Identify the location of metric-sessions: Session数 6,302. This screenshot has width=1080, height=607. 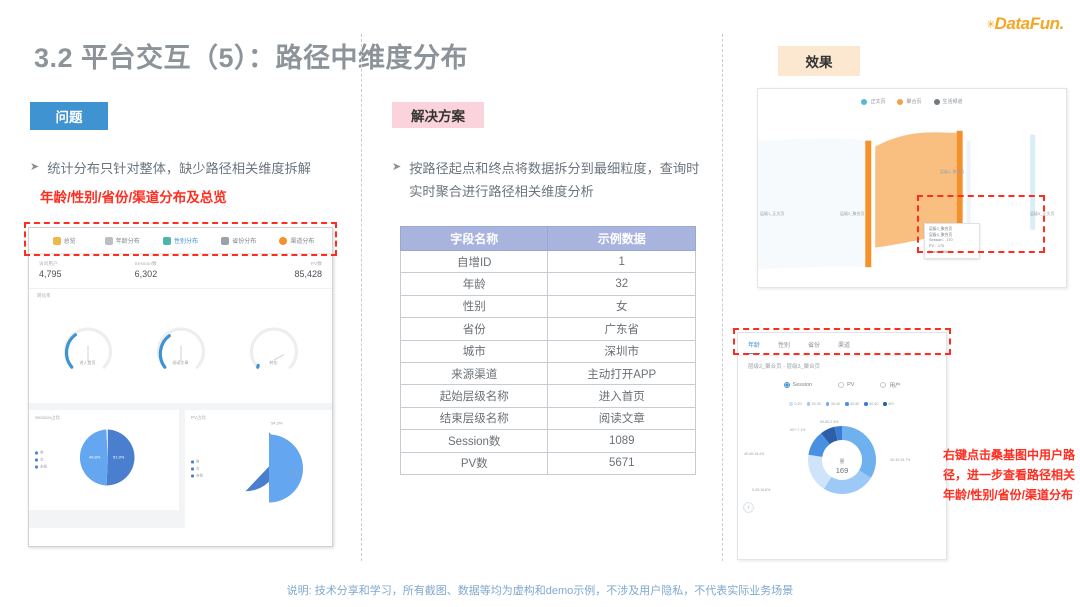
(181, 270).